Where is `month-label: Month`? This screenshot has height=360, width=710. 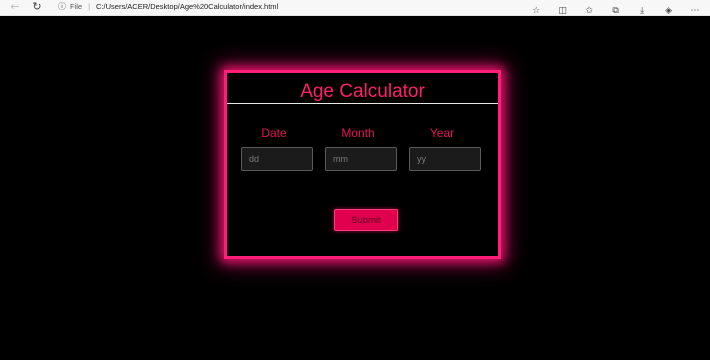
month-label: Month is located at coordinates (358, 133).